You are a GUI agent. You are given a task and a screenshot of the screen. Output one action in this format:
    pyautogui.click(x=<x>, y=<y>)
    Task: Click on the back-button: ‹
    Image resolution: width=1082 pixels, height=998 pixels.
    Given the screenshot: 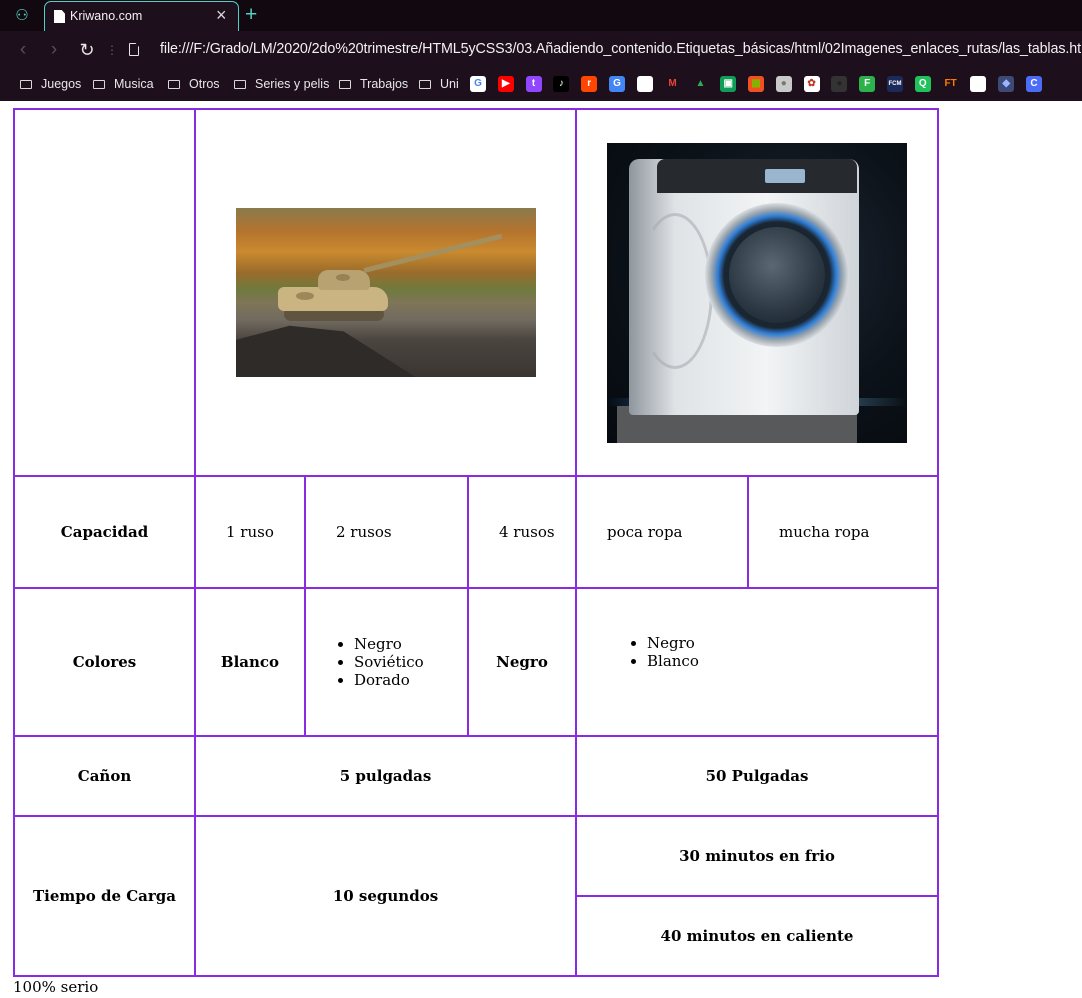 What is the action you would take?
    pyautogui.click(x=23, y=50)
    